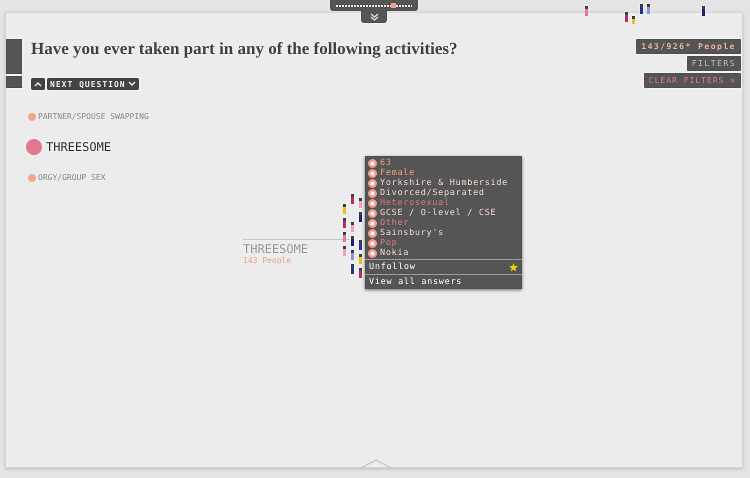 This screenshot has height=478, width=750. I want to click on profile-attribute: Nokia, so click(395, 253).